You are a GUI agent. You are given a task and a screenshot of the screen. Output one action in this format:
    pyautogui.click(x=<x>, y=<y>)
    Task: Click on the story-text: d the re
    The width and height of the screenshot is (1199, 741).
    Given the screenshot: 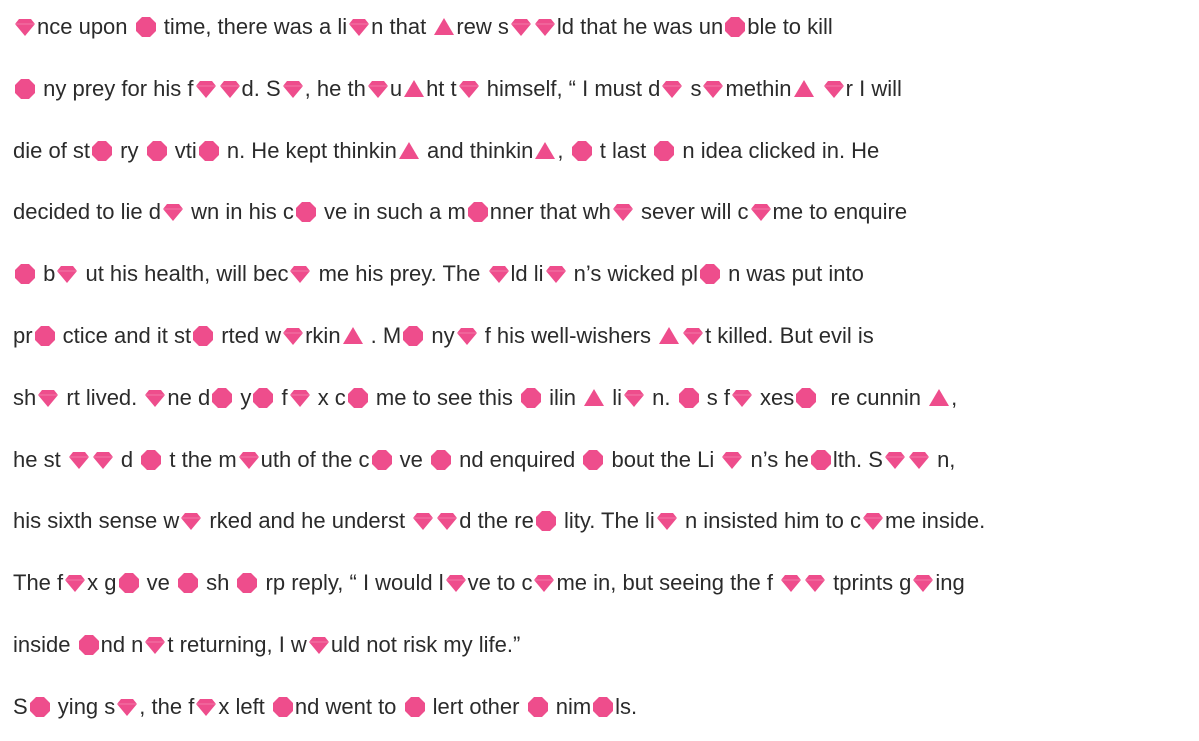 What is the action you would take?
    pyautogui.click(x=496, y=520)
    